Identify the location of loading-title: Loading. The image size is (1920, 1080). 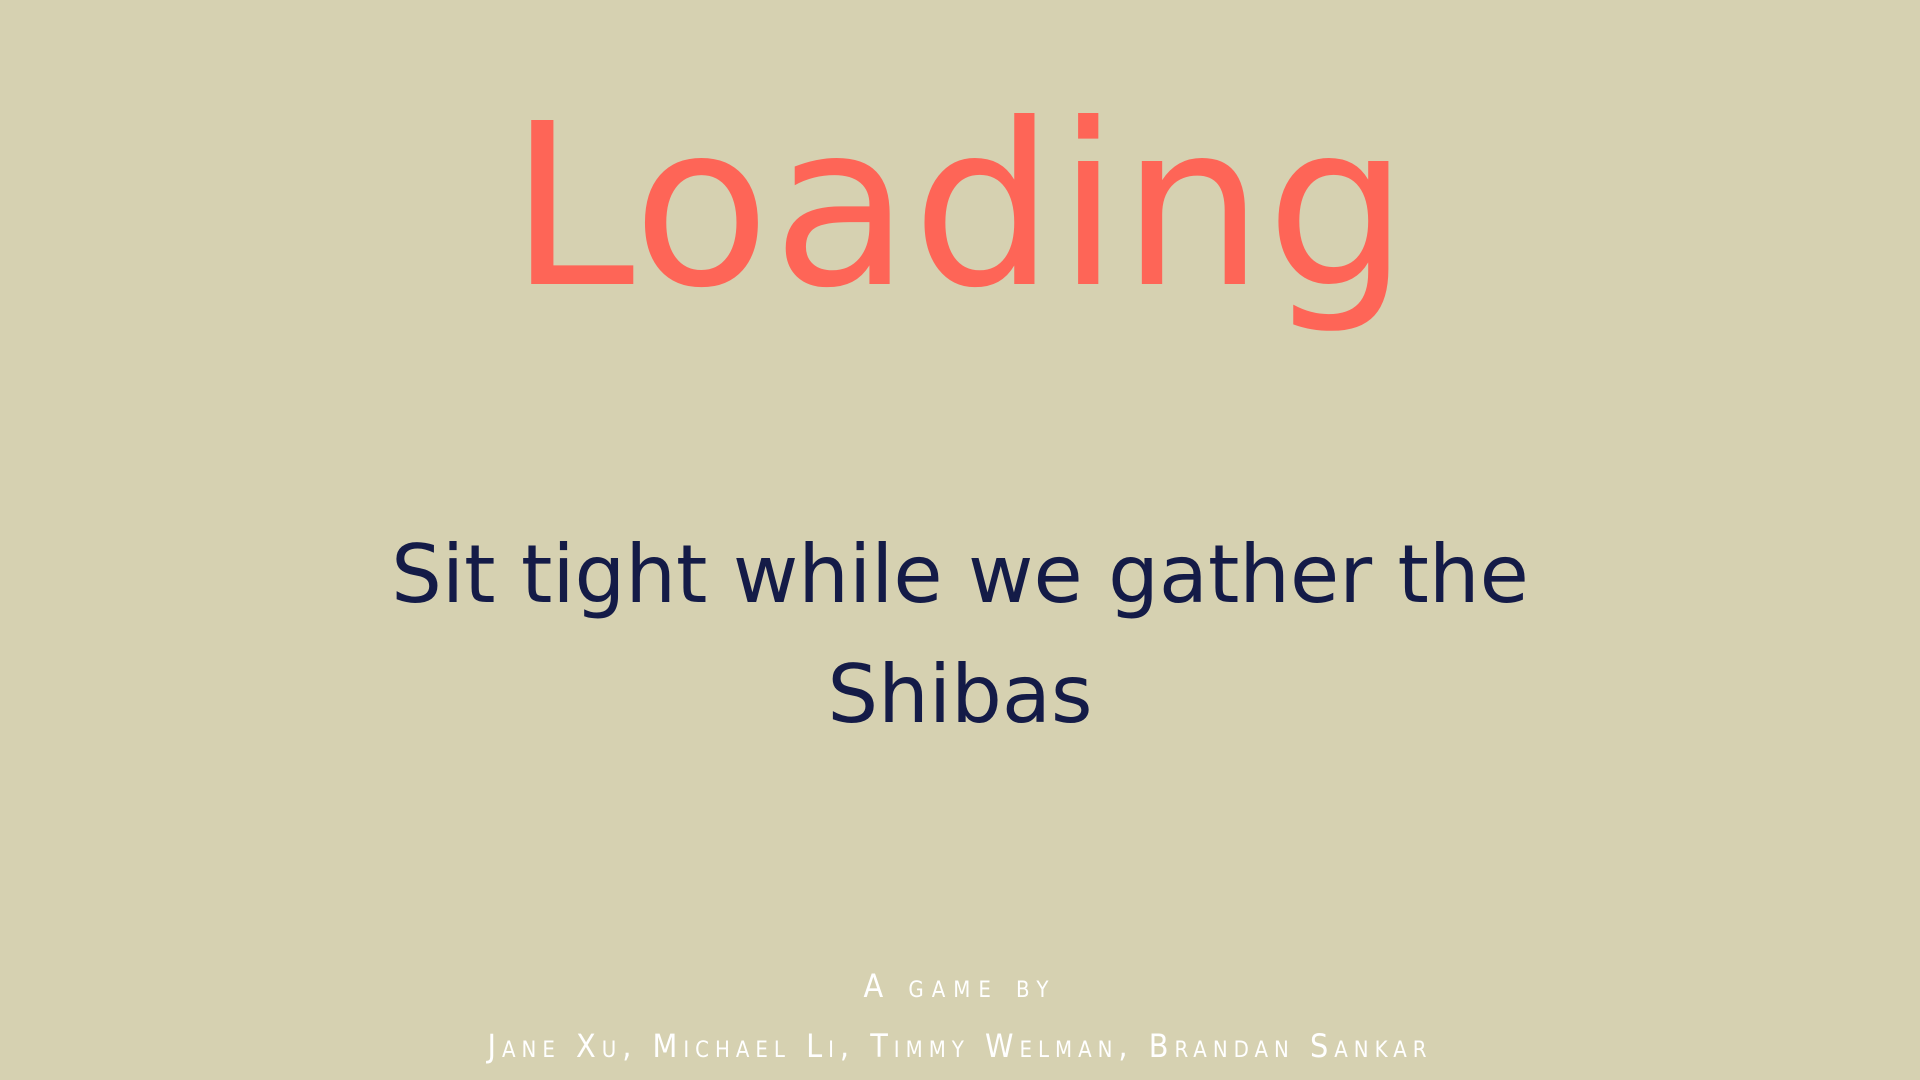
(960, 207).